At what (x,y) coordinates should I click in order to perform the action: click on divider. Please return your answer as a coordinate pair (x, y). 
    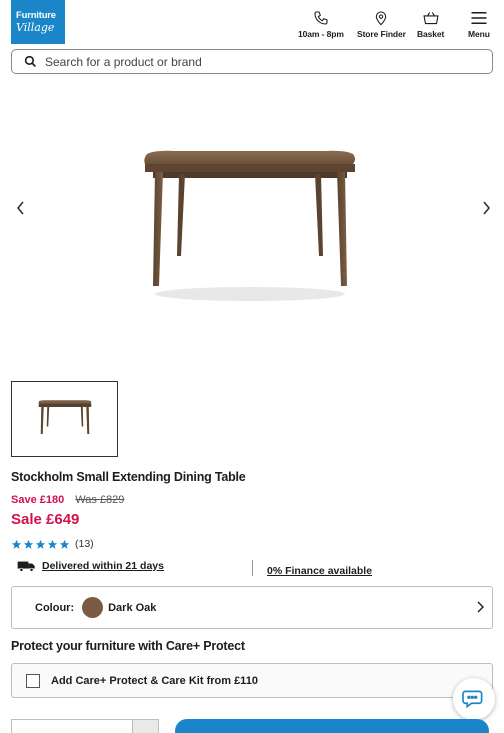
    Looking at the image, I should click on (252, 568).